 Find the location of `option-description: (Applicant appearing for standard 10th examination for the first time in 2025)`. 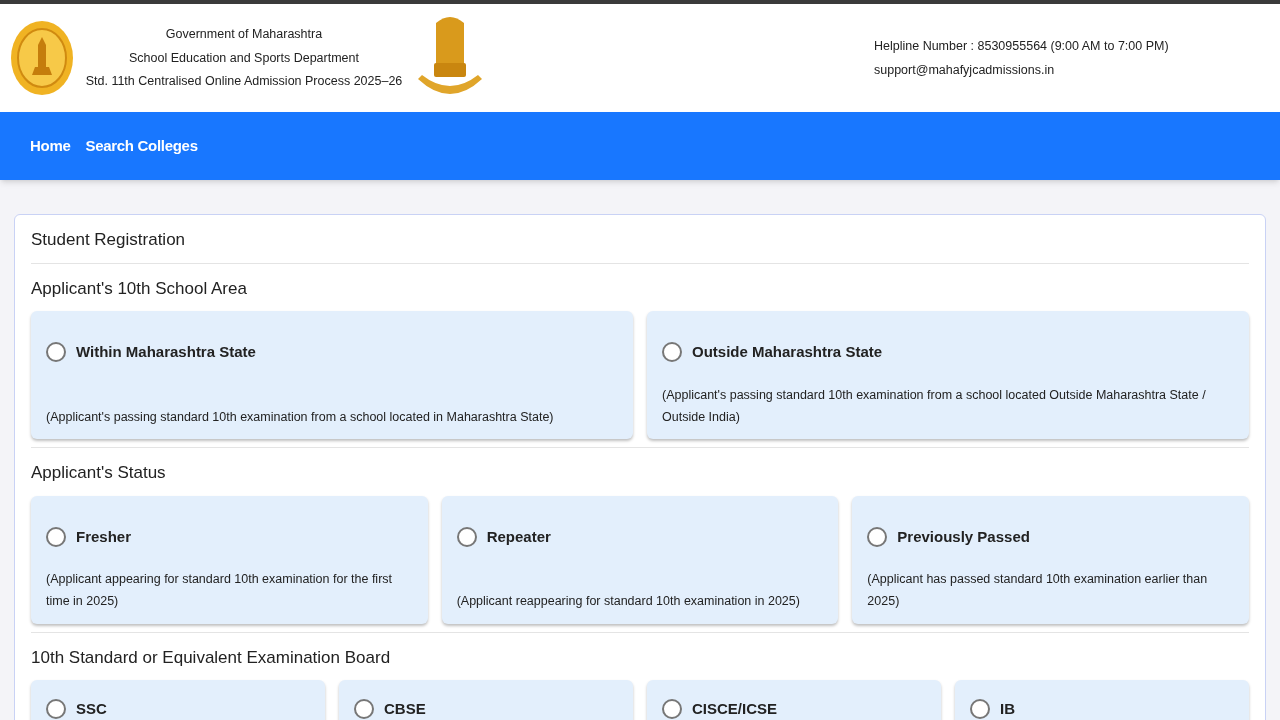

option-description: (Applicant appearing for standard 10th examination for the first time in 2025) is located at coordinates (220, 590).